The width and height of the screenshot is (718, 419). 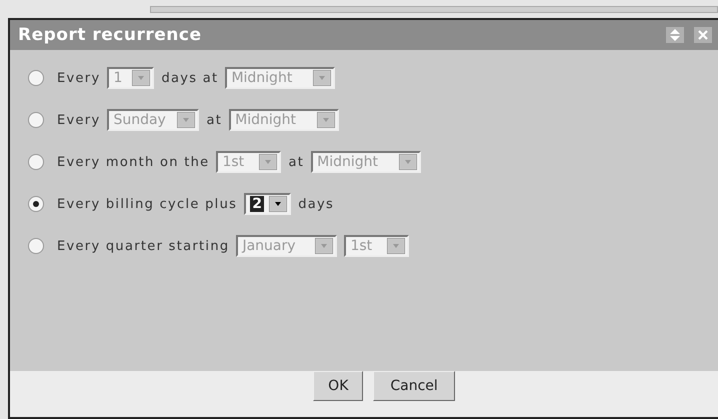 I want to click on option-label: Every quarter starting, so click(x=143, y=246).